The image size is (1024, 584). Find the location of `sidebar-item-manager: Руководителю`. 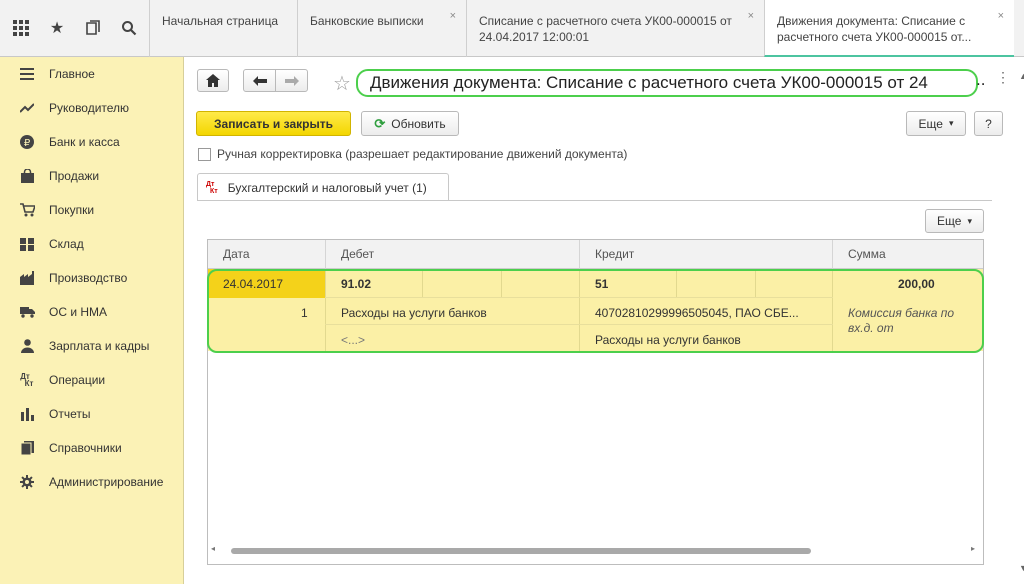

sidebar-item-manager: Руководителю is located at coordinates (92, 108).